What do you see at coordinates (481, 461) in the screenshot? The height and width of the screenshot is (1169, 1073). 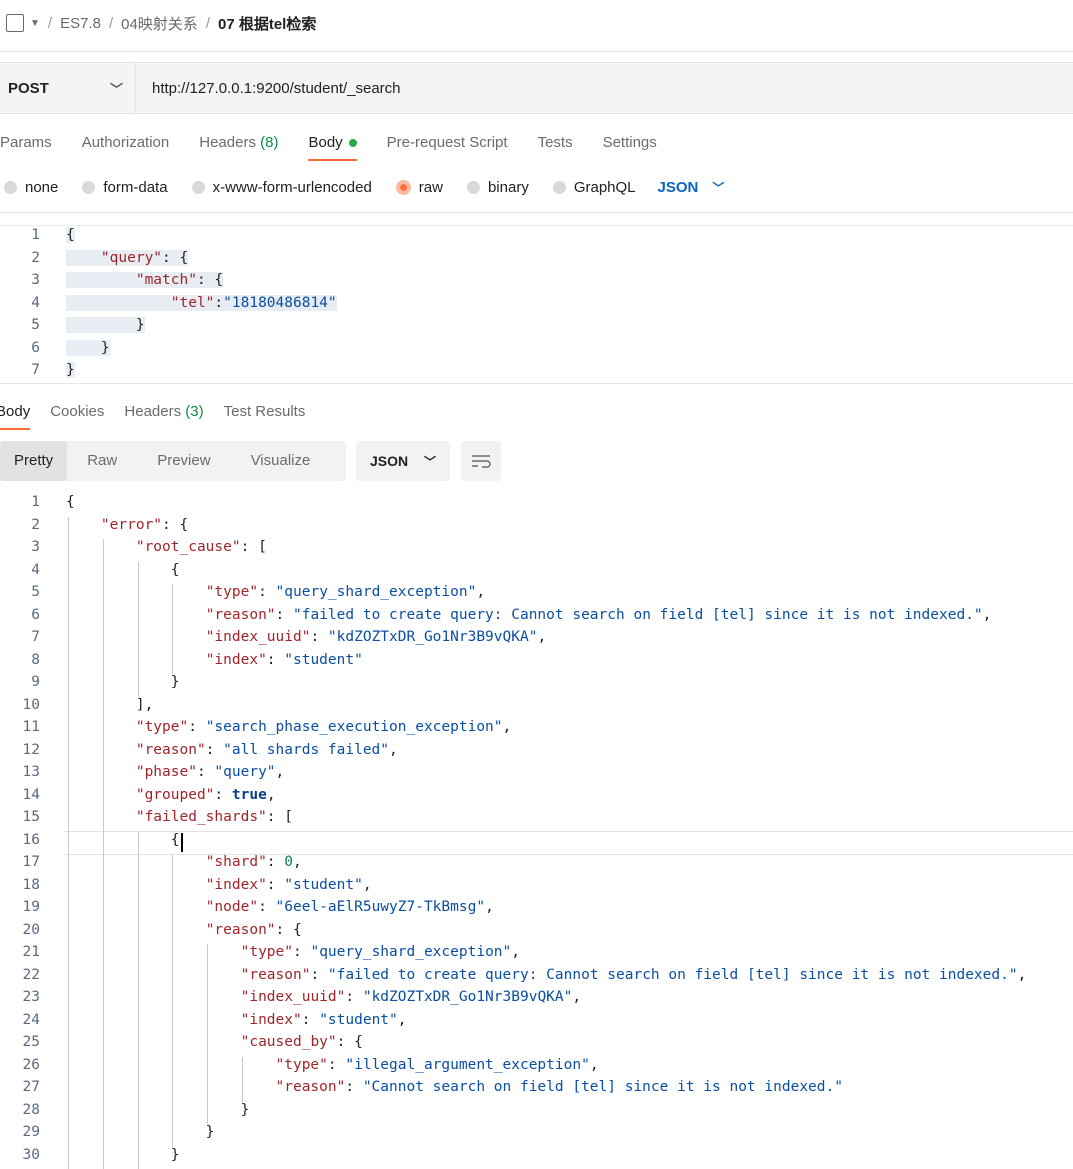 I see `wrap-lines-button` at bounding box center [481, 461].